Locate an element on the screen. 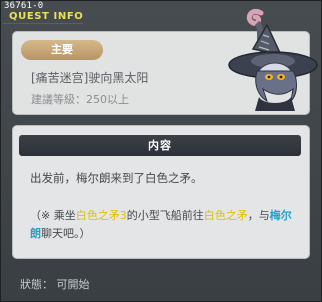 The image size is (322, 302). note-prefix: （※ 乘坐 is located at coordinates (53, 215).